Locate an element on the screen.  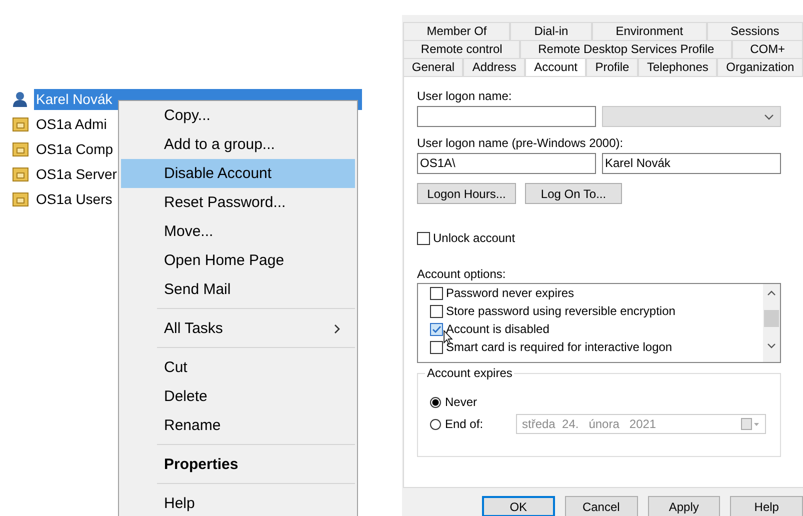
checkbox-label: Smart card is required for interactive logon is located at coordinates (559, 347).